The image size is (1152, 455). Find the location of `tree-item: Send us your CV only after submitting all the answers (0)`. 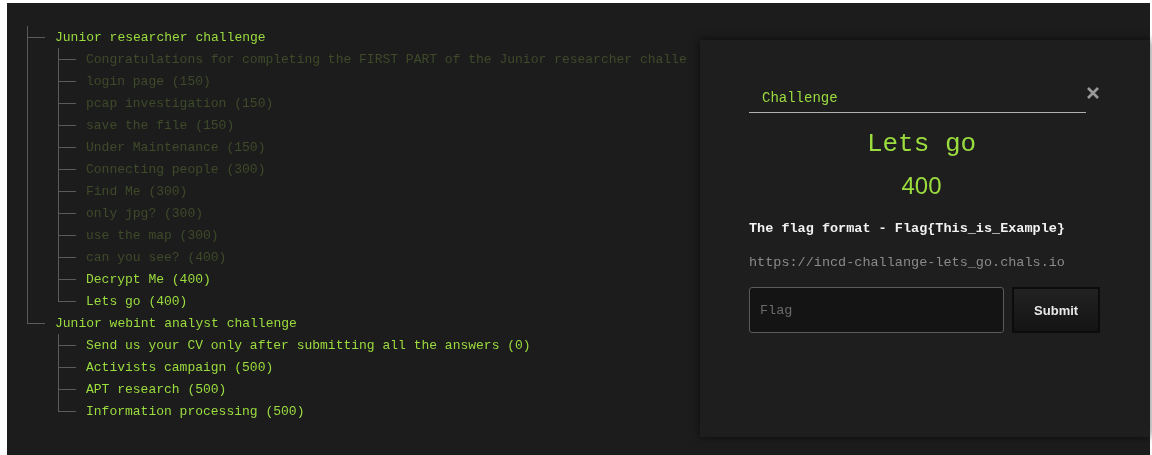

tree-item: Send us your CV only after submitting all the answers (0) is located at coordinates (308, 345).